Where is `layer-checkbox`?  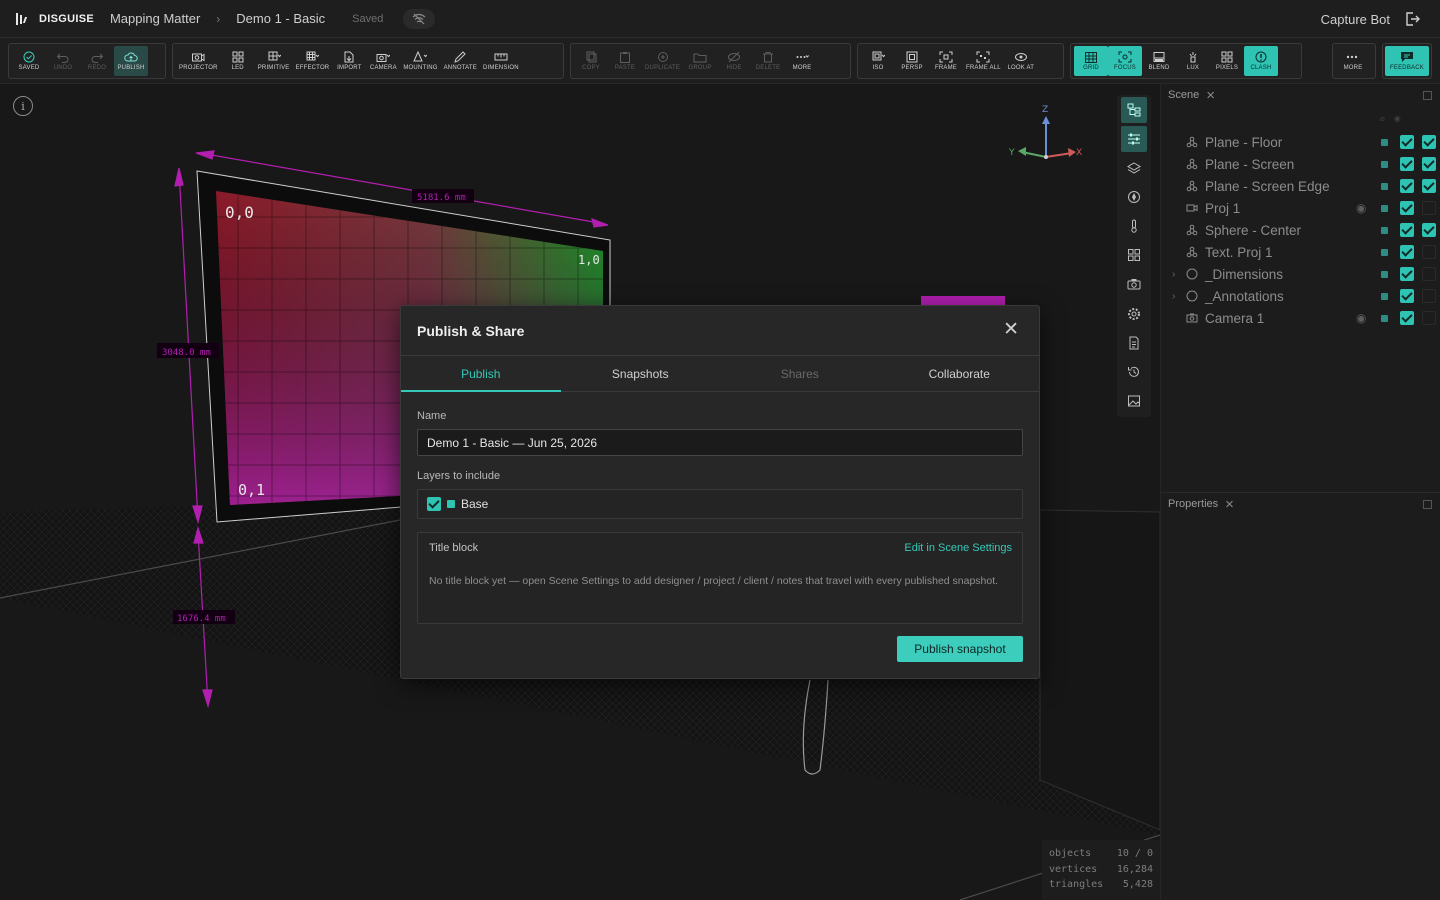
layer-checkbox is located at coordinates (434, 504).